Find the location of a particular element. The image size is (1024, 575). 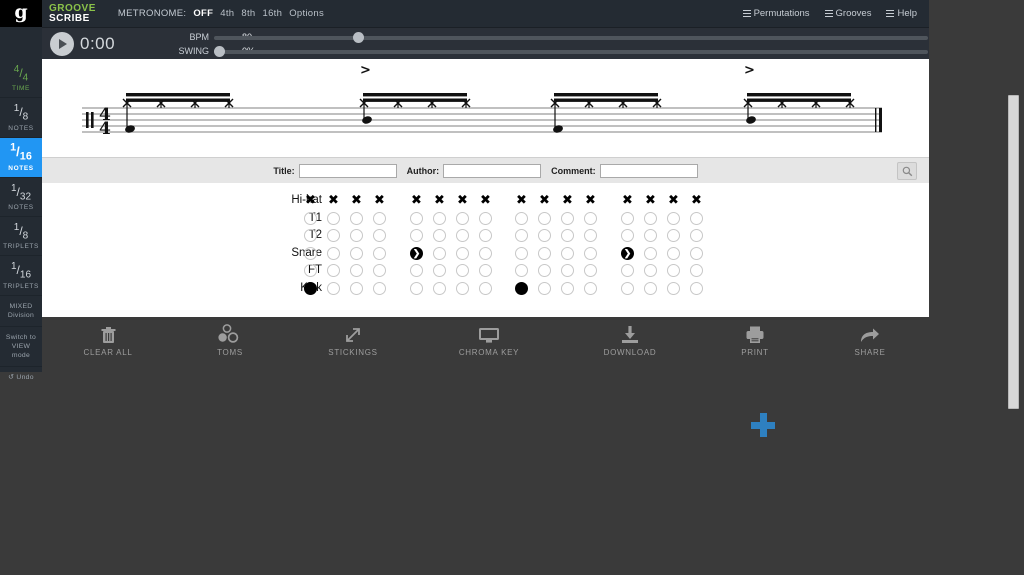

clear-all-button: CLEAR ALL is located at coordinates (108, 339).